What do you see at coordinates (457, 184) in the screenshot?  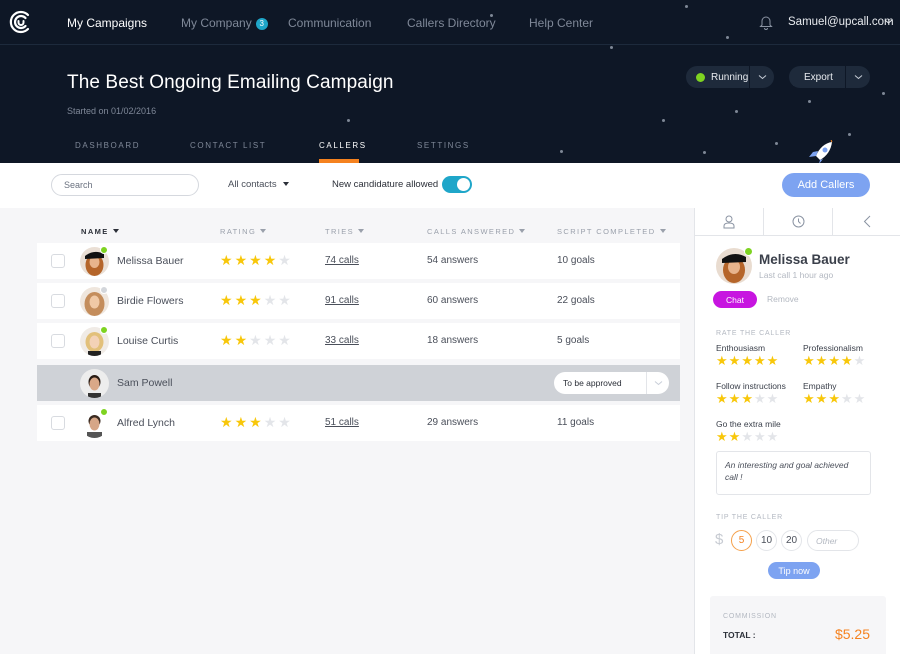 I see `new-candidature-toggle` at bounding box center [457, 184].